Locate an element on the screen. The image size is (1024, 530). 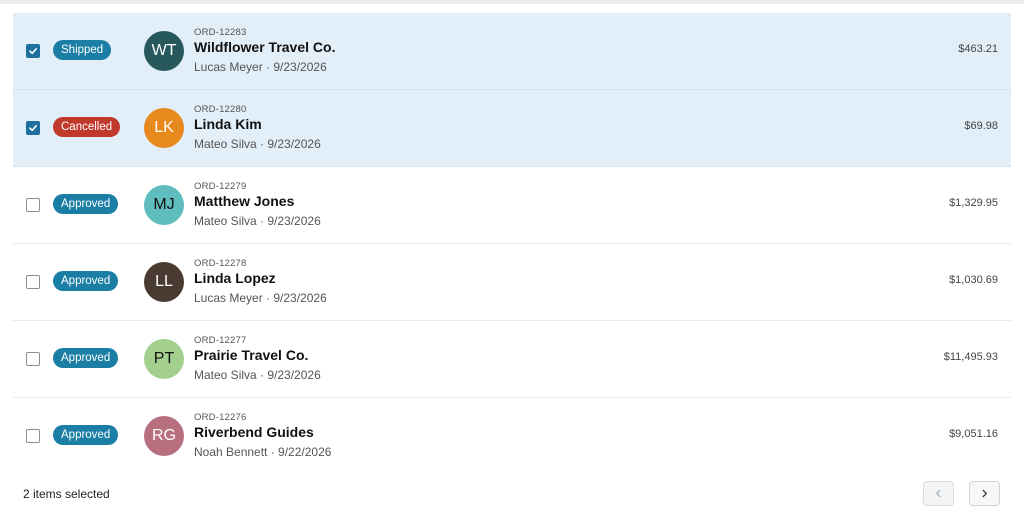
order-id: ORD-12280 is located at coordinates (220, 109).